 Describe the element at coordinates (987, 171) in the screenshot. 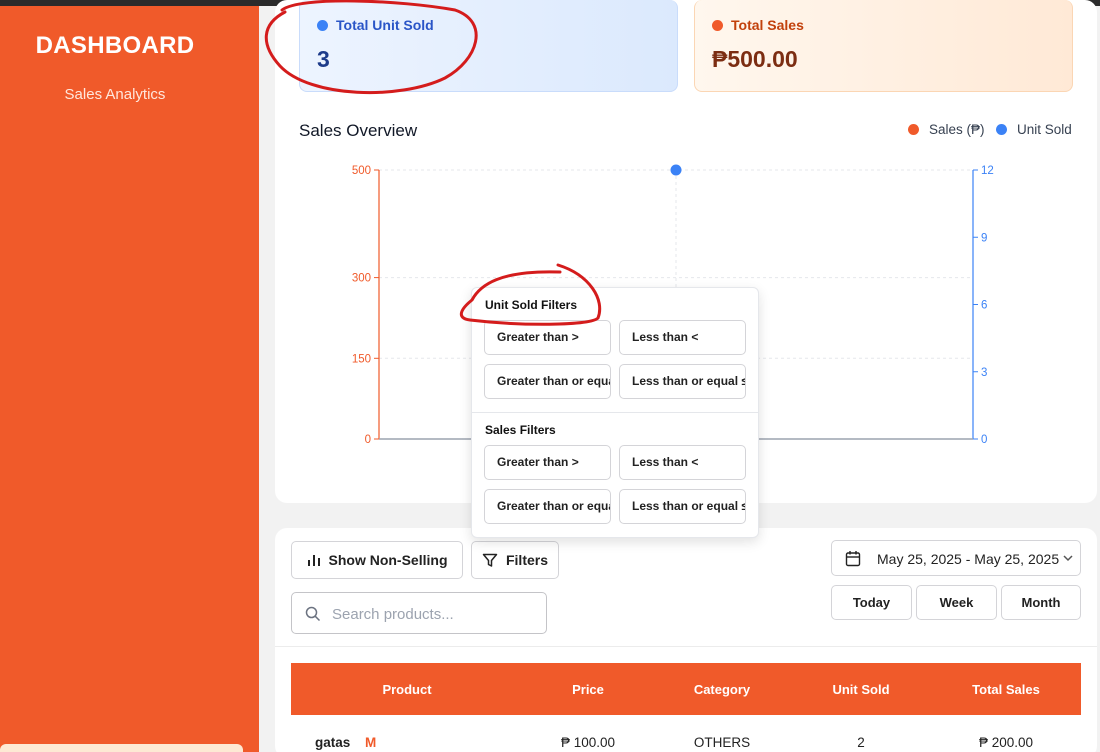

I see `right-tick-label: 12` at that location.